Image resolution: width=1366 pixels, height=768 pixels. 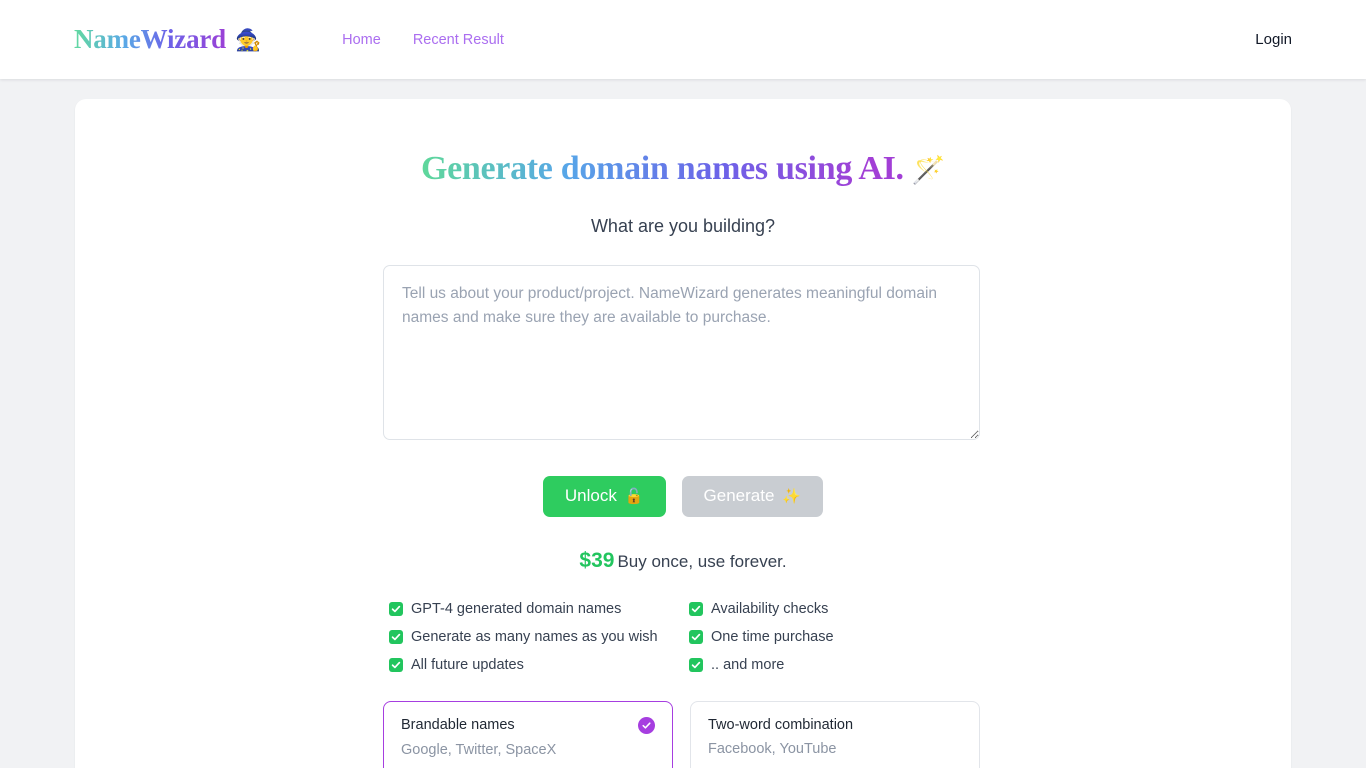 What do you see at coordinates (772, 636) in the screenshot?
I see `feature-label: One time purchase` at bounding box center [772, 636].